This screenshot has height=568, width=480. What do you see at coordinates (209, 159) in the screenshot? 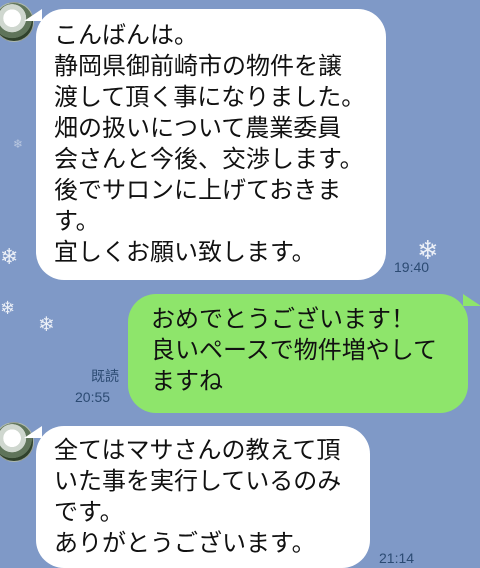
I see `message-line: 会さんと今後、交渉します。` at bounding box center [209, 159].